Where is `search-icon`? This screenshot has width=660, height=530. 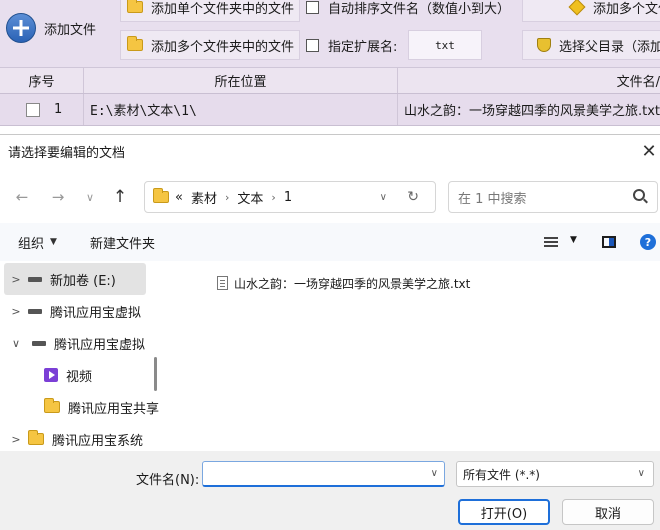
search-icon is located at coordinates (639, 195).